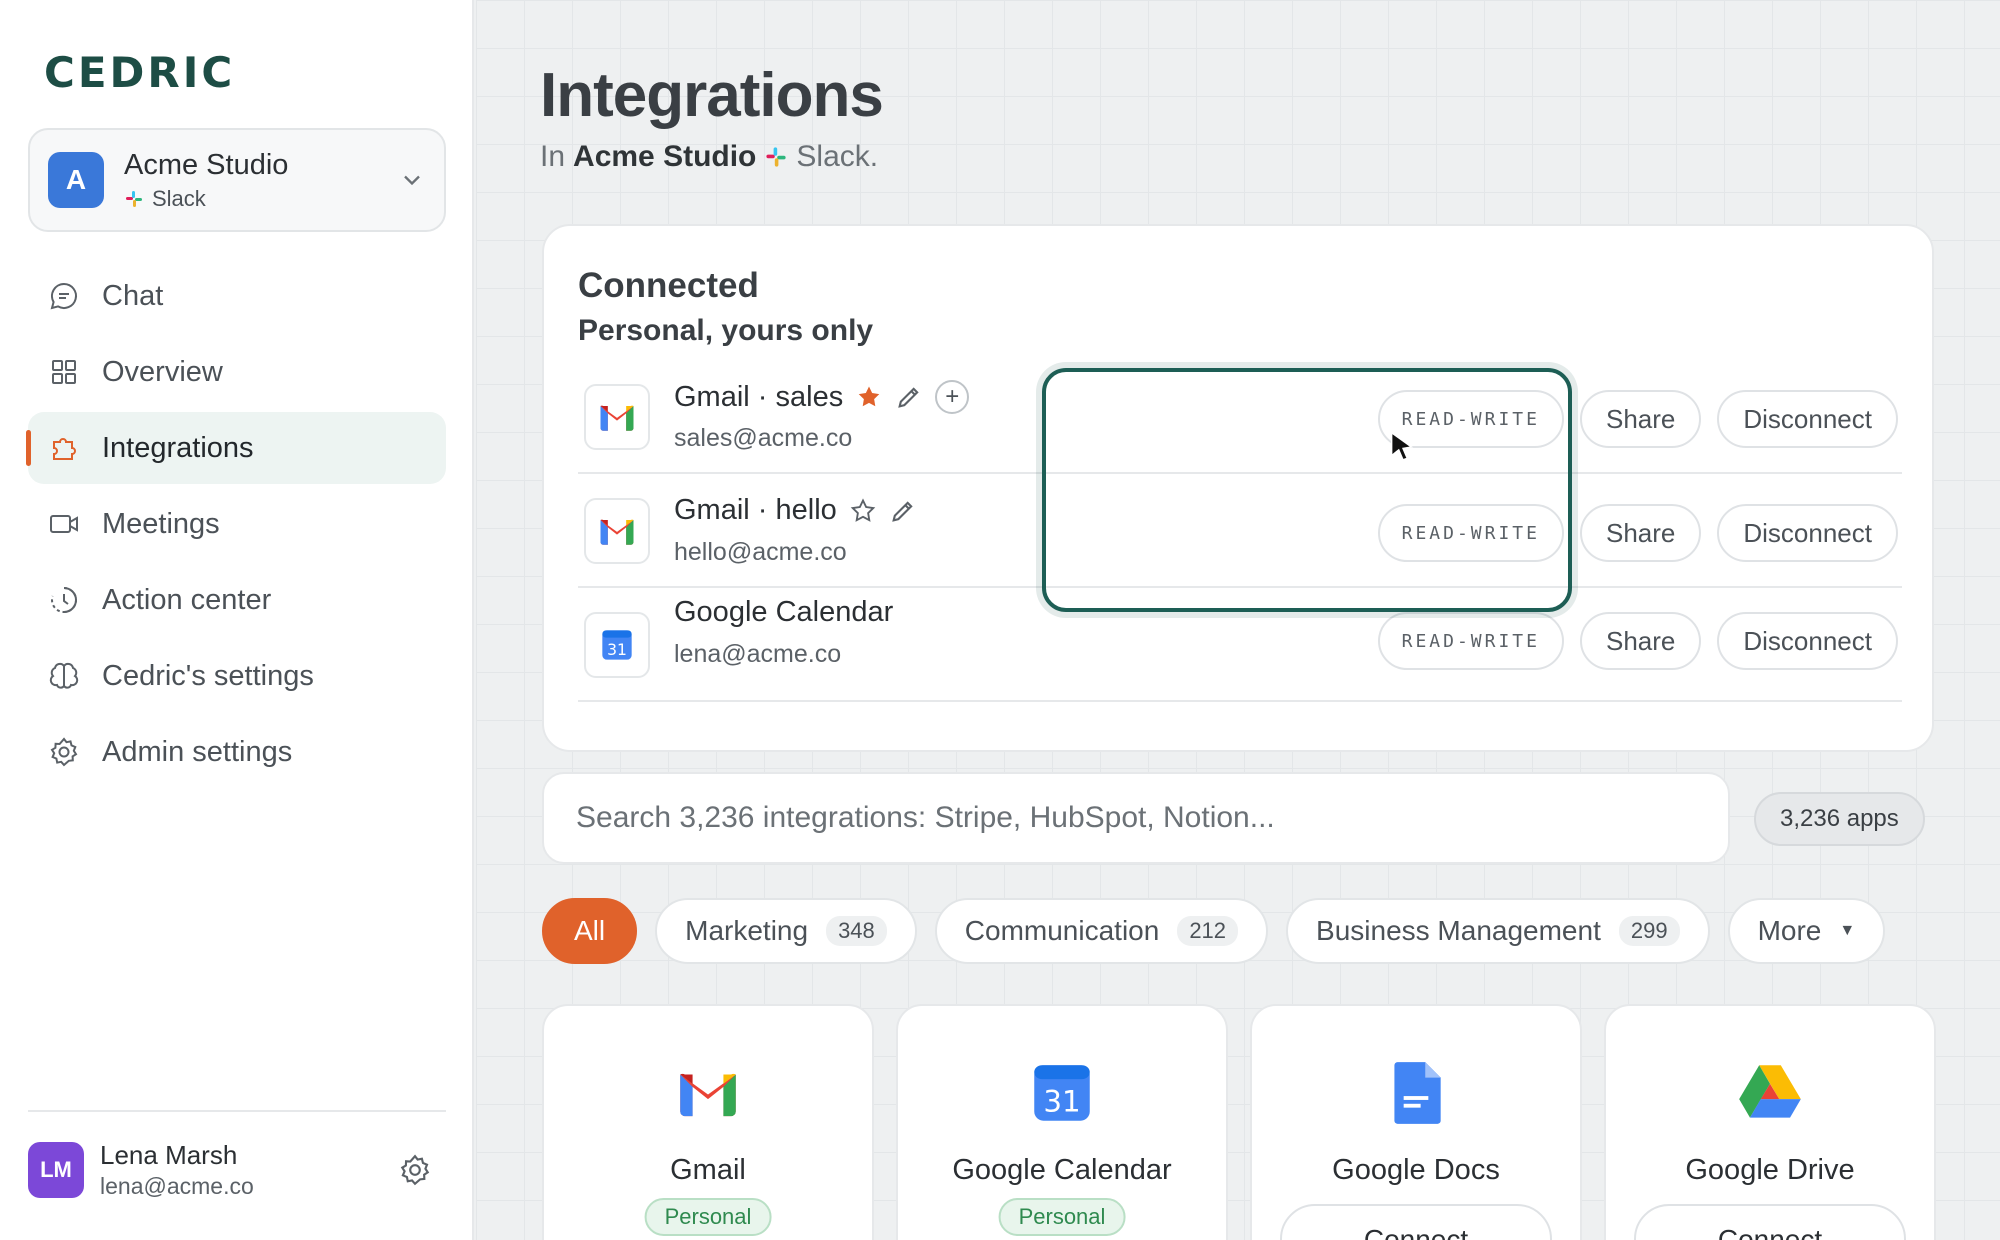 Image resolution: width=2000 pixels, height=1240 pixels. What do you see at coordinates (863, 511) in the screenshot?
I see `star-outline-icon` at bounding box center [863, 511].